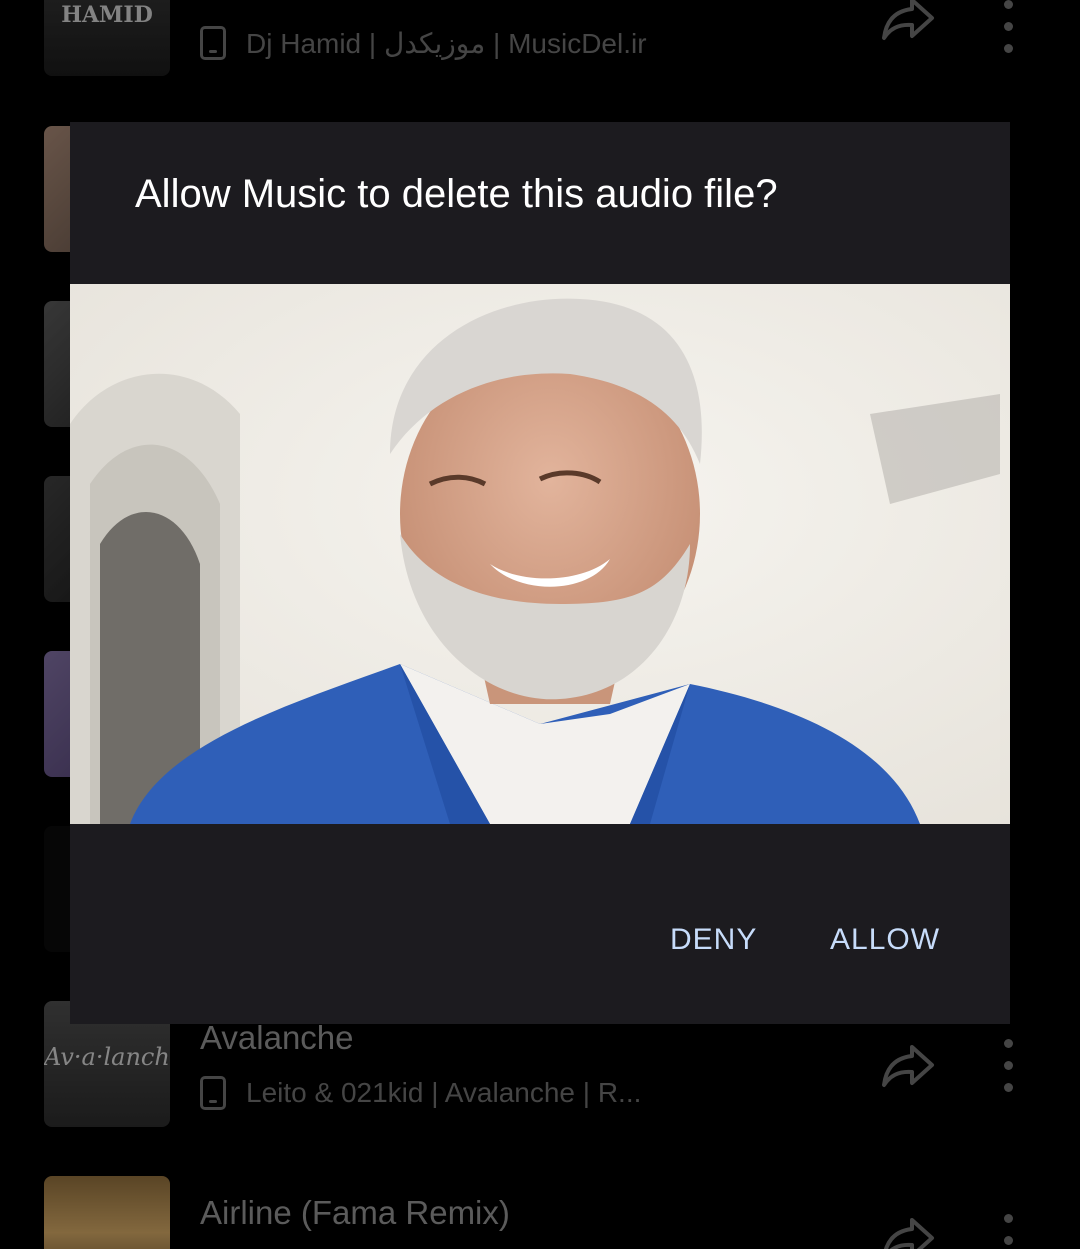  What do you see at coordinates (540, 940) in the screenshot?
I see `dialog-actions: DENY ALLOW` at bounding box center [540, 940].